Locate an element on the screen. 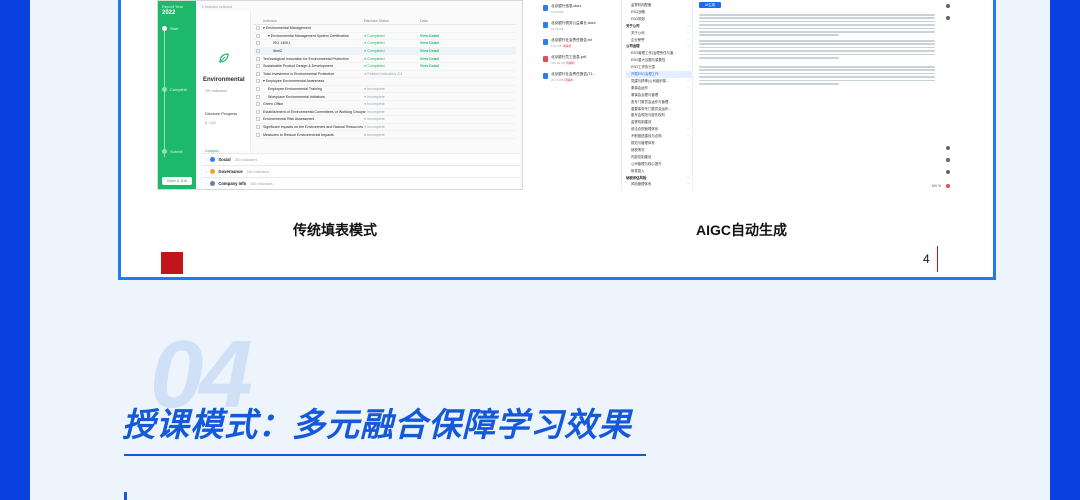 The height and width of the screenshot is (500, 1080). table-row: ISO 14001 ● Completed View Detail is located at coordinates (385, 44).